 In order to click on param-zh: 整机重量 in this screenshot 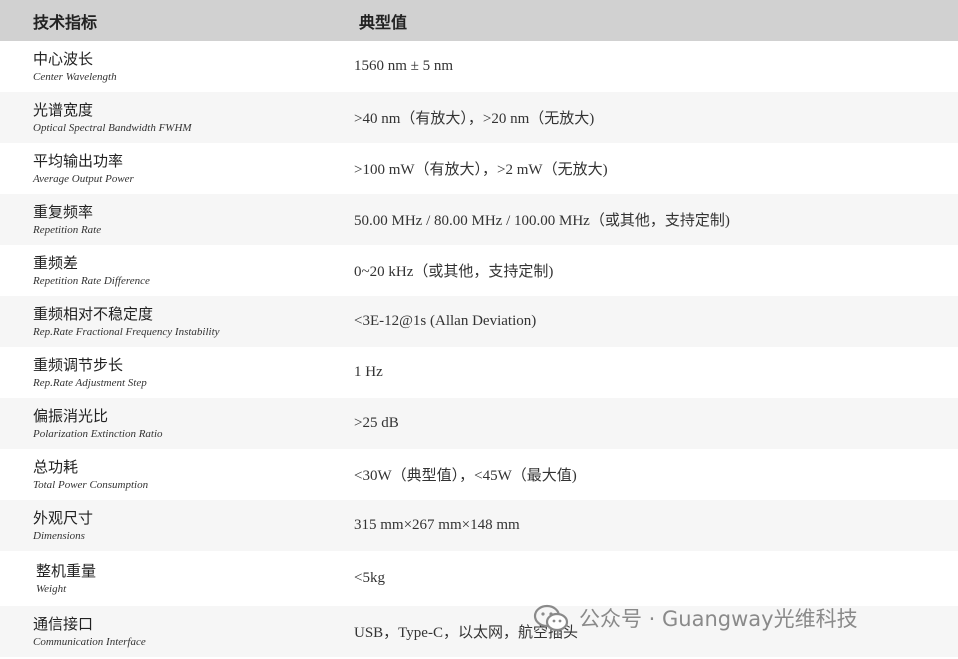, I will do `click(66, 570)`.